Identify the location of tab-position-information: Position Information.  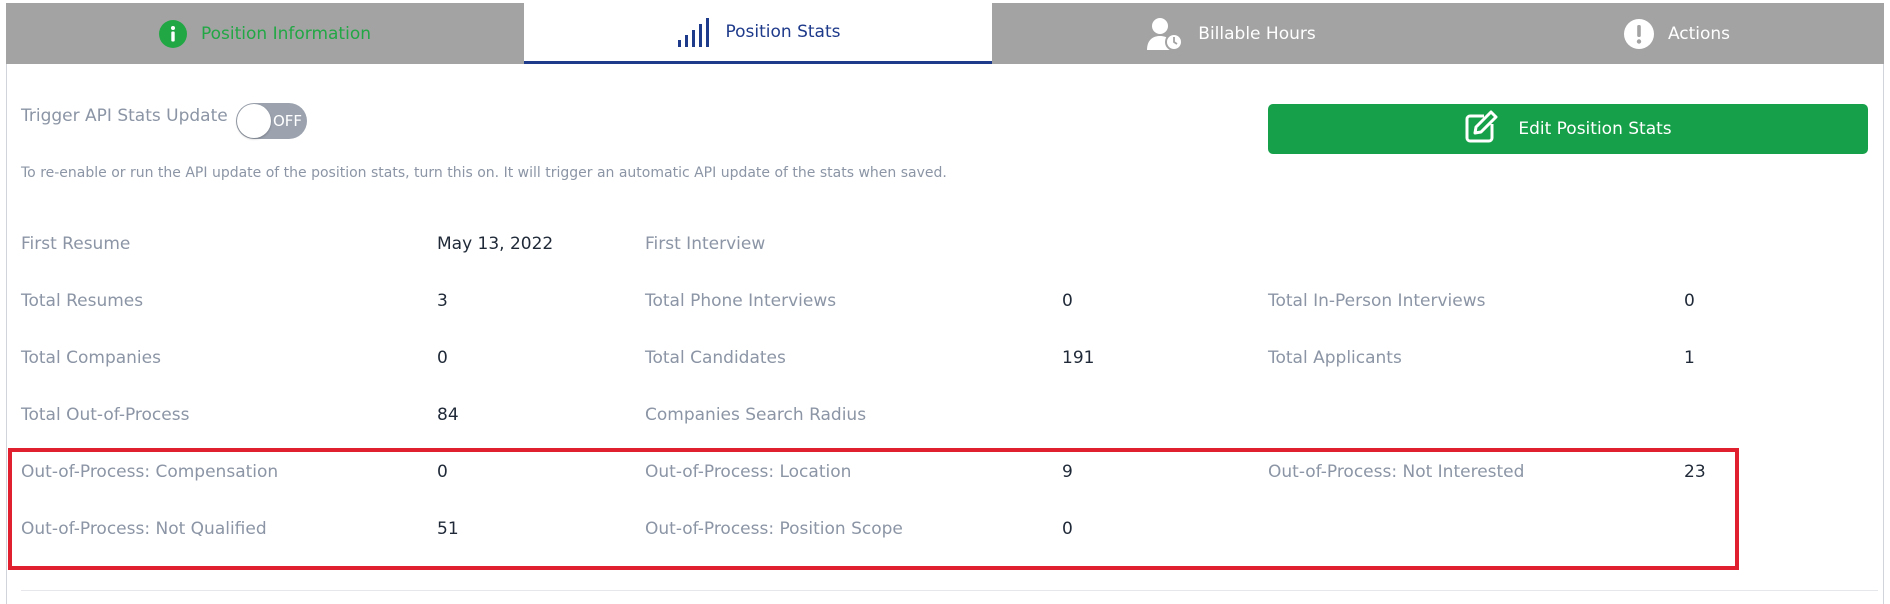
(265, 33).